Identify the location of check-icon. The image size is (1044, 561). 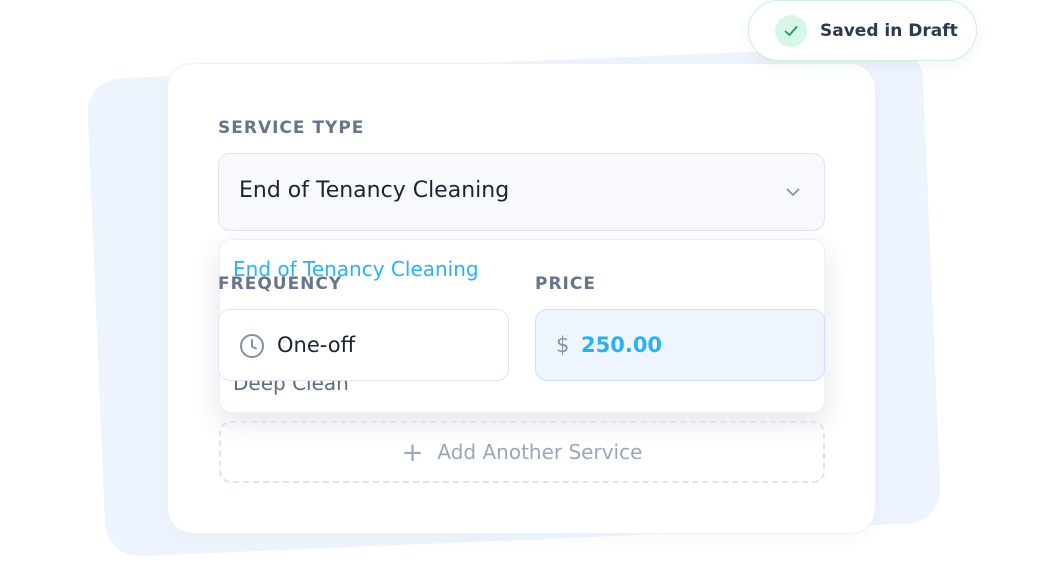
(791, 31).